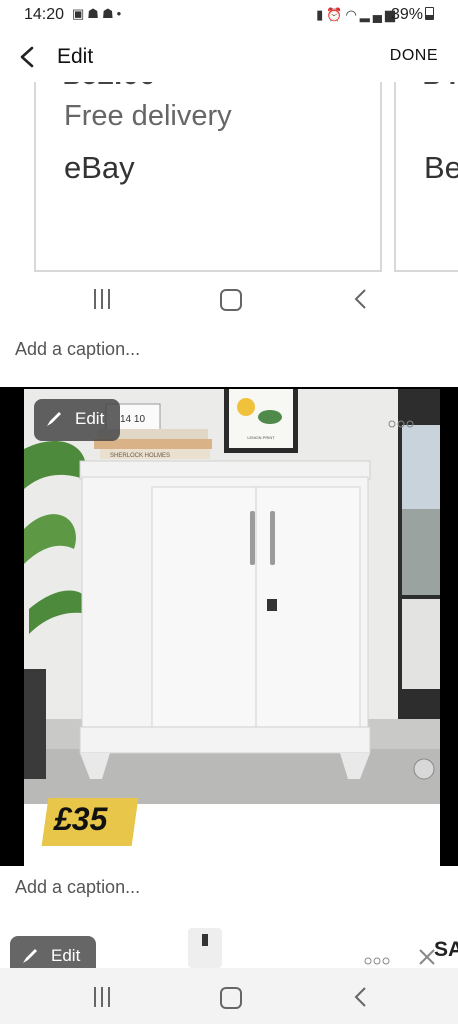  What do you see at coordinates (205, 940) in the screenshot?
I see `product-thumbnail-detail` at bounding box center [205, 940].